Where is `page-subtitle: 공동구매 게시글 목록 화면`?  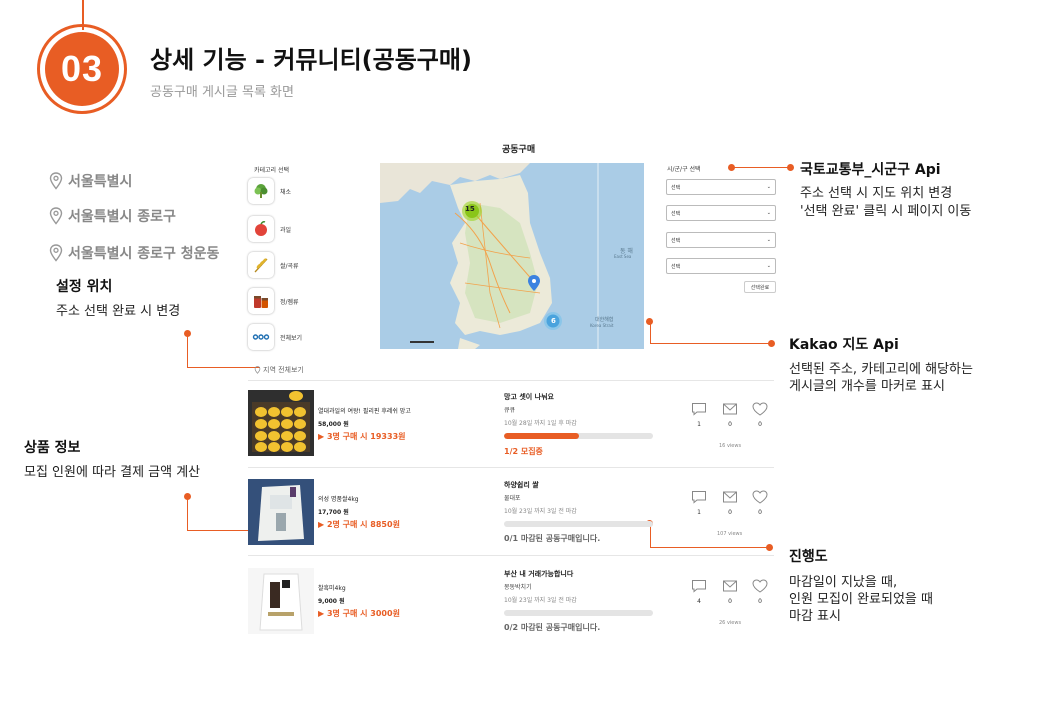
page-subtitle: 공동구매 게시글 목록 화면 is located at coordinates (222, 92).